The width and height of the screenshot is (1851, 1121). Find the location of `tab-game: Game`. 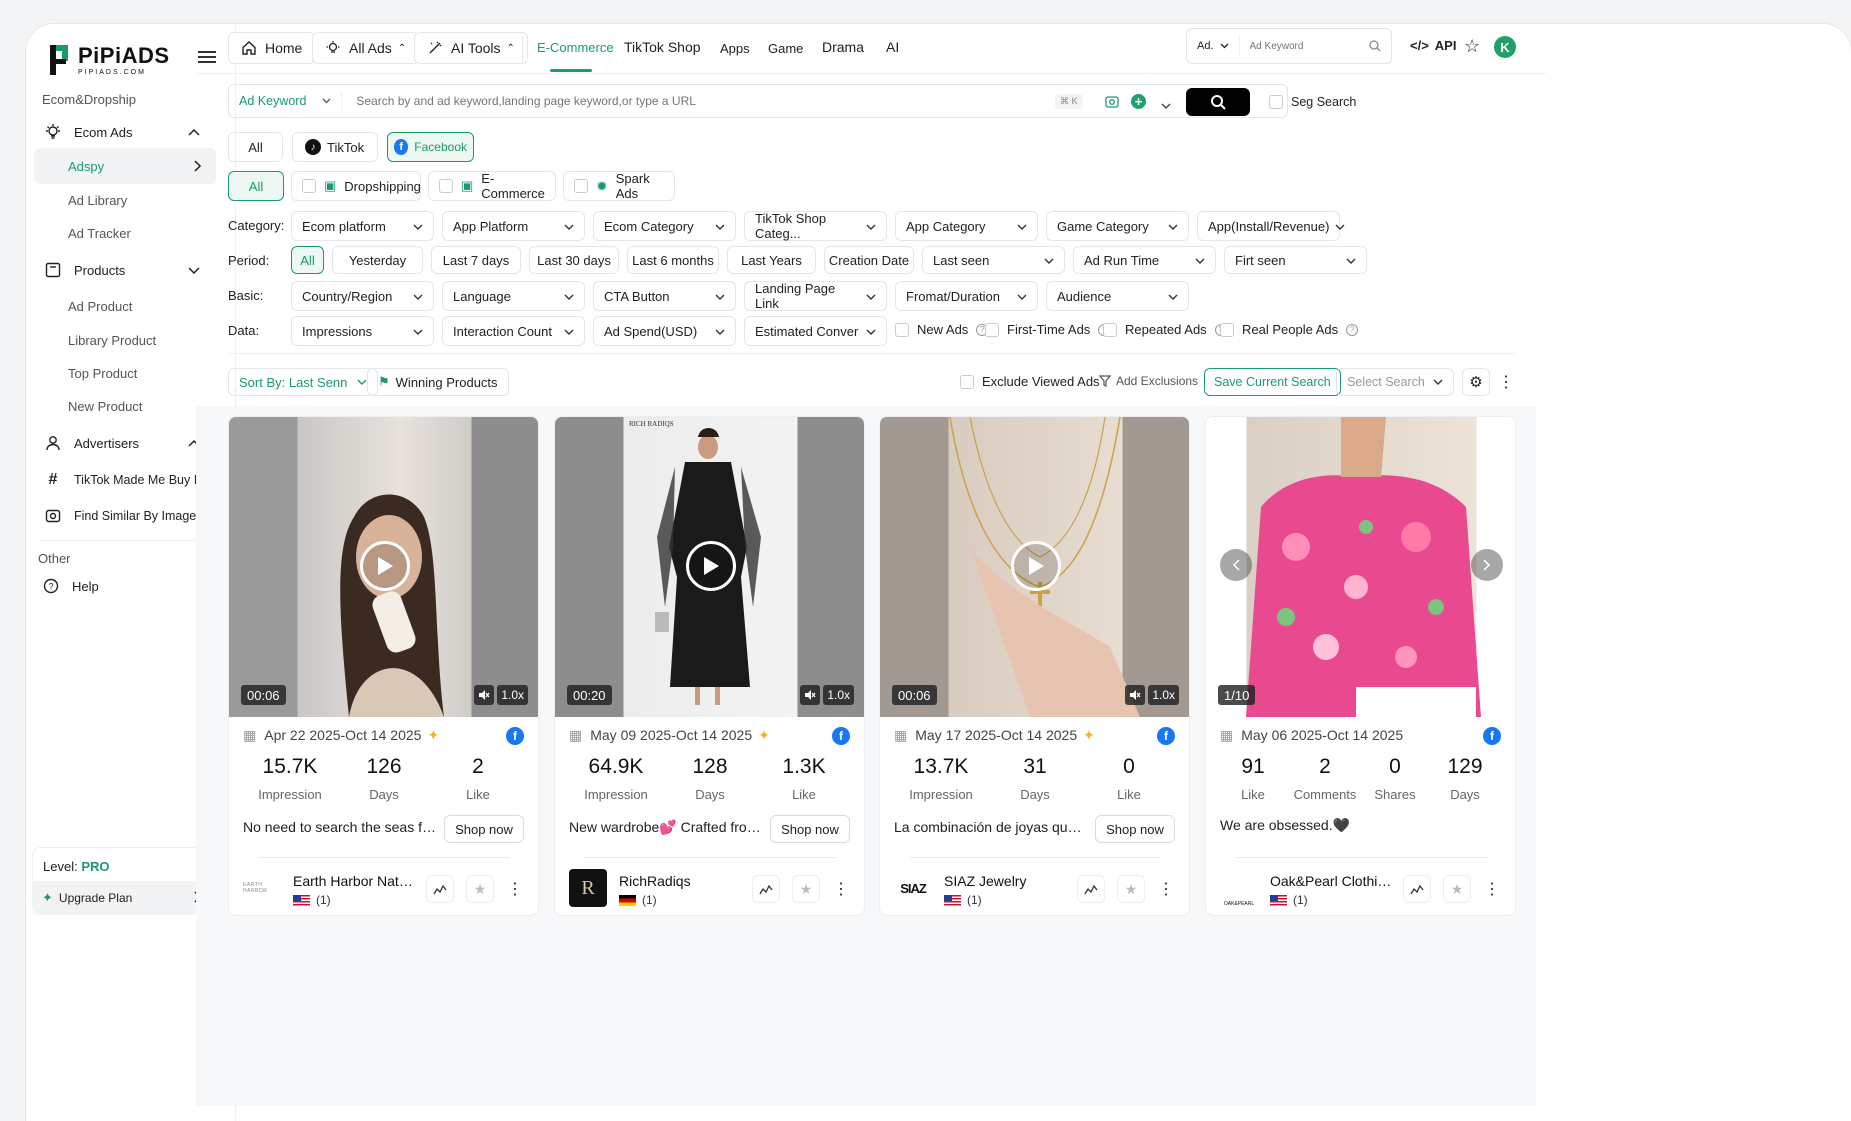

tab-game: Game is located at coordinates (785, 48).